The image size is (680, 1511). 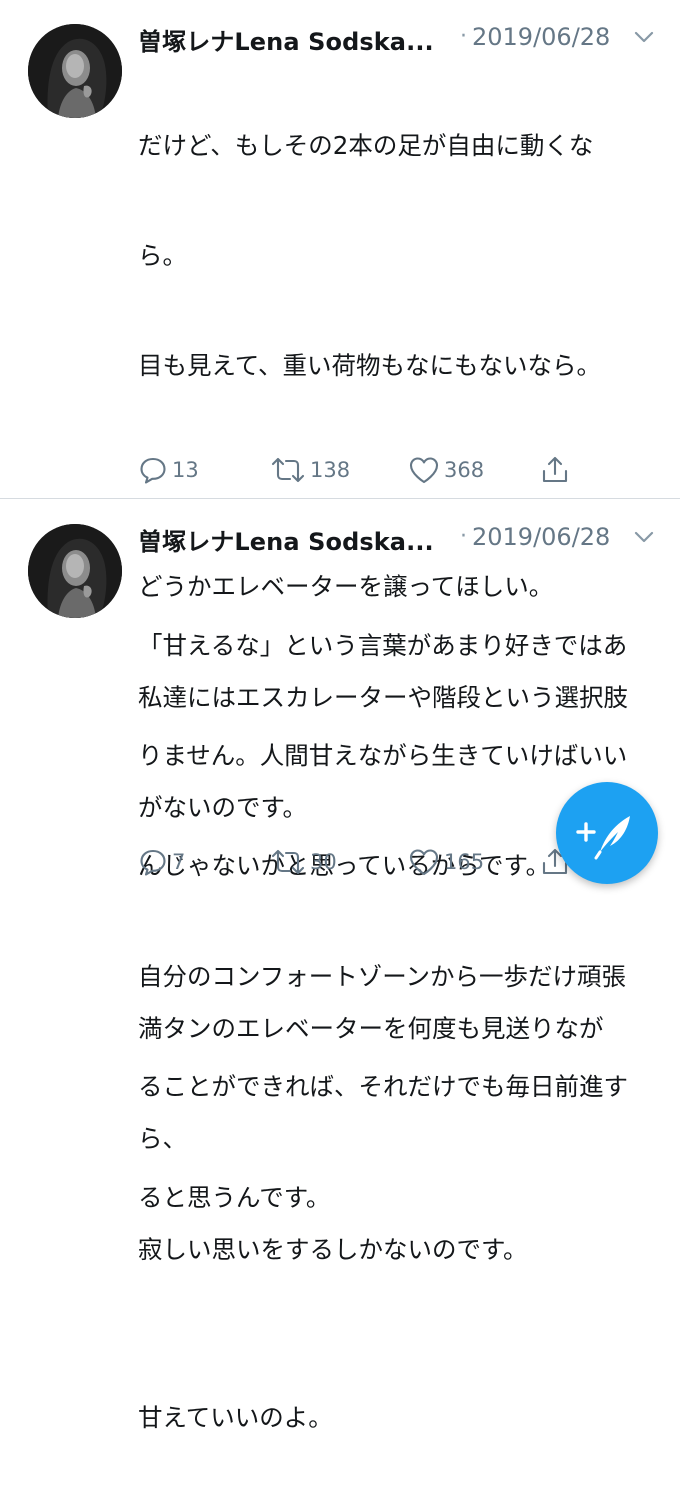 I want to click on tweet-text-line: ると思うんです。, so click(x=234, y=1197).